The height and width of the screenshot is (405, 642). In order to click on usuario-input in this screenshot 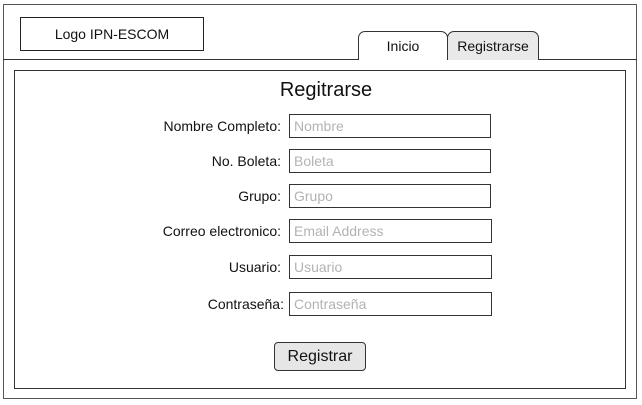, I will do `click(390, 267)`.